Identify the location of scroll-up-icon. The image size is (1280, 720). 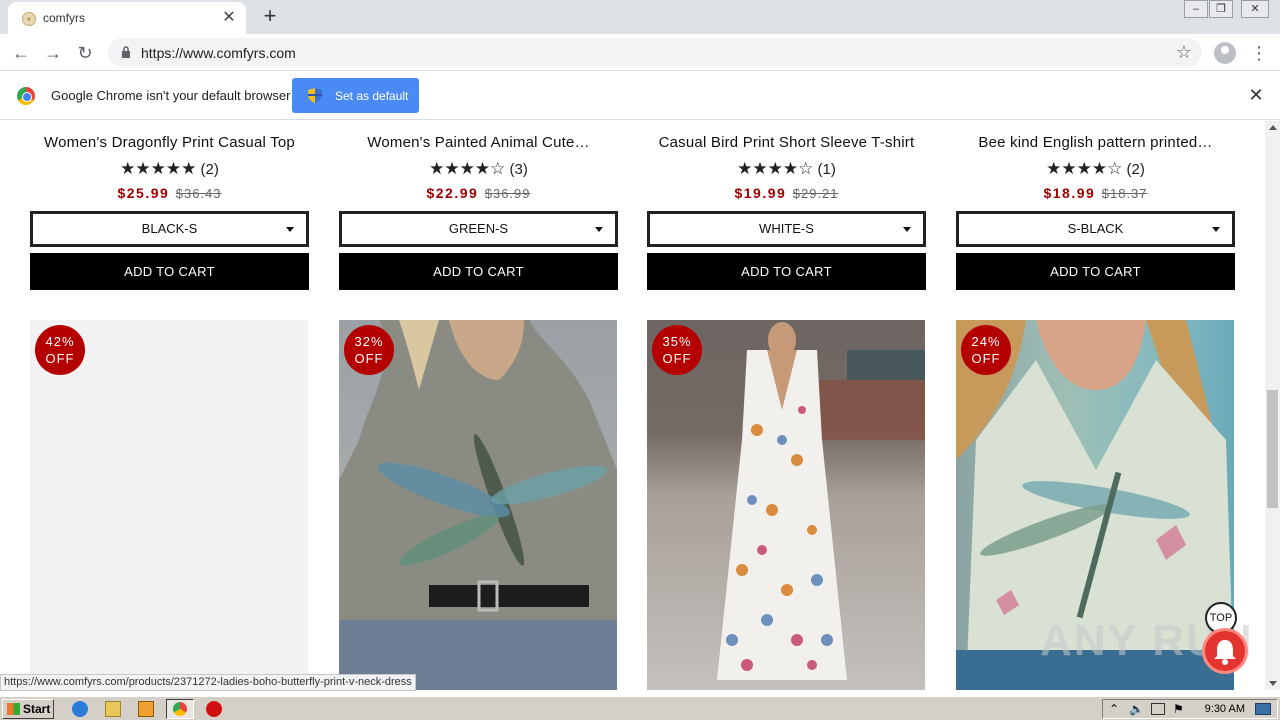
(1273, 127).